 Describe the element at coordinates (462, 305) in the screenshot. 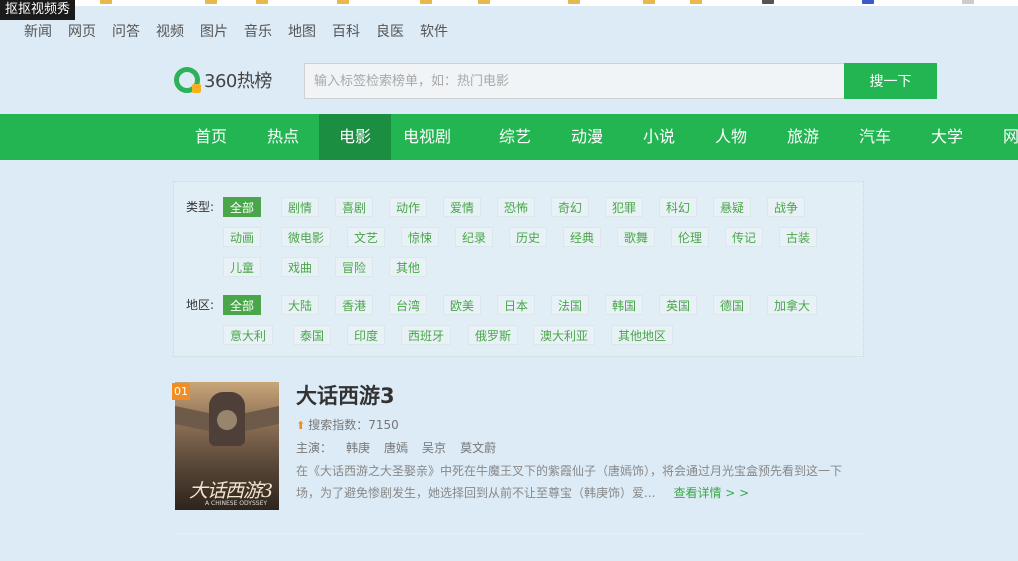

I see `region-tag: 欧美` at that location.